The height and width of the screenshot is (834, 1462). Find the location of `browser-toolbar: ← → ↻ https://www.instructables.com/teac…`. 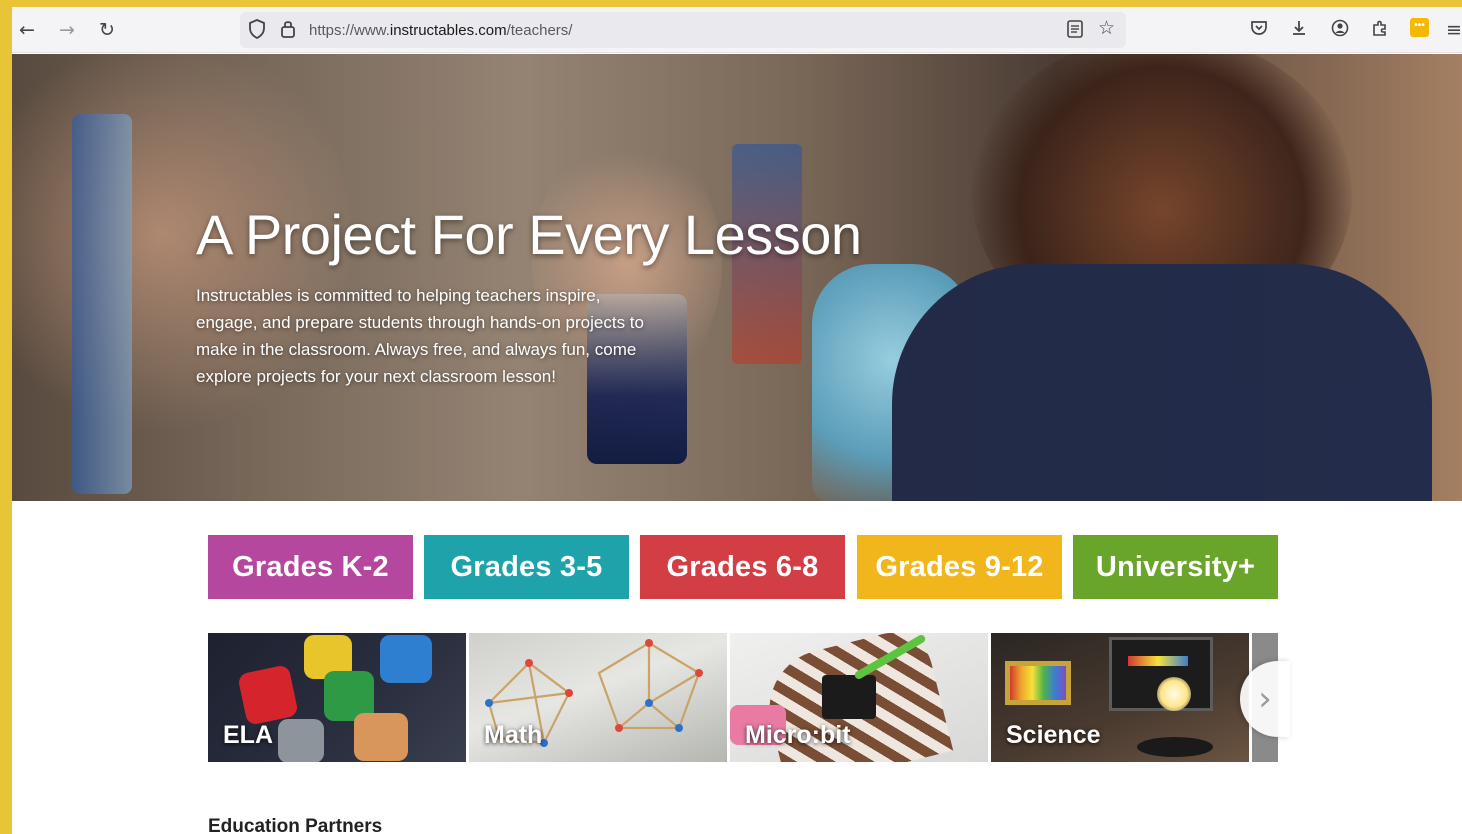

browser-toolbar: ← → ↻ https://www.instructables.com/teac… is located at coordinates (737, 30).